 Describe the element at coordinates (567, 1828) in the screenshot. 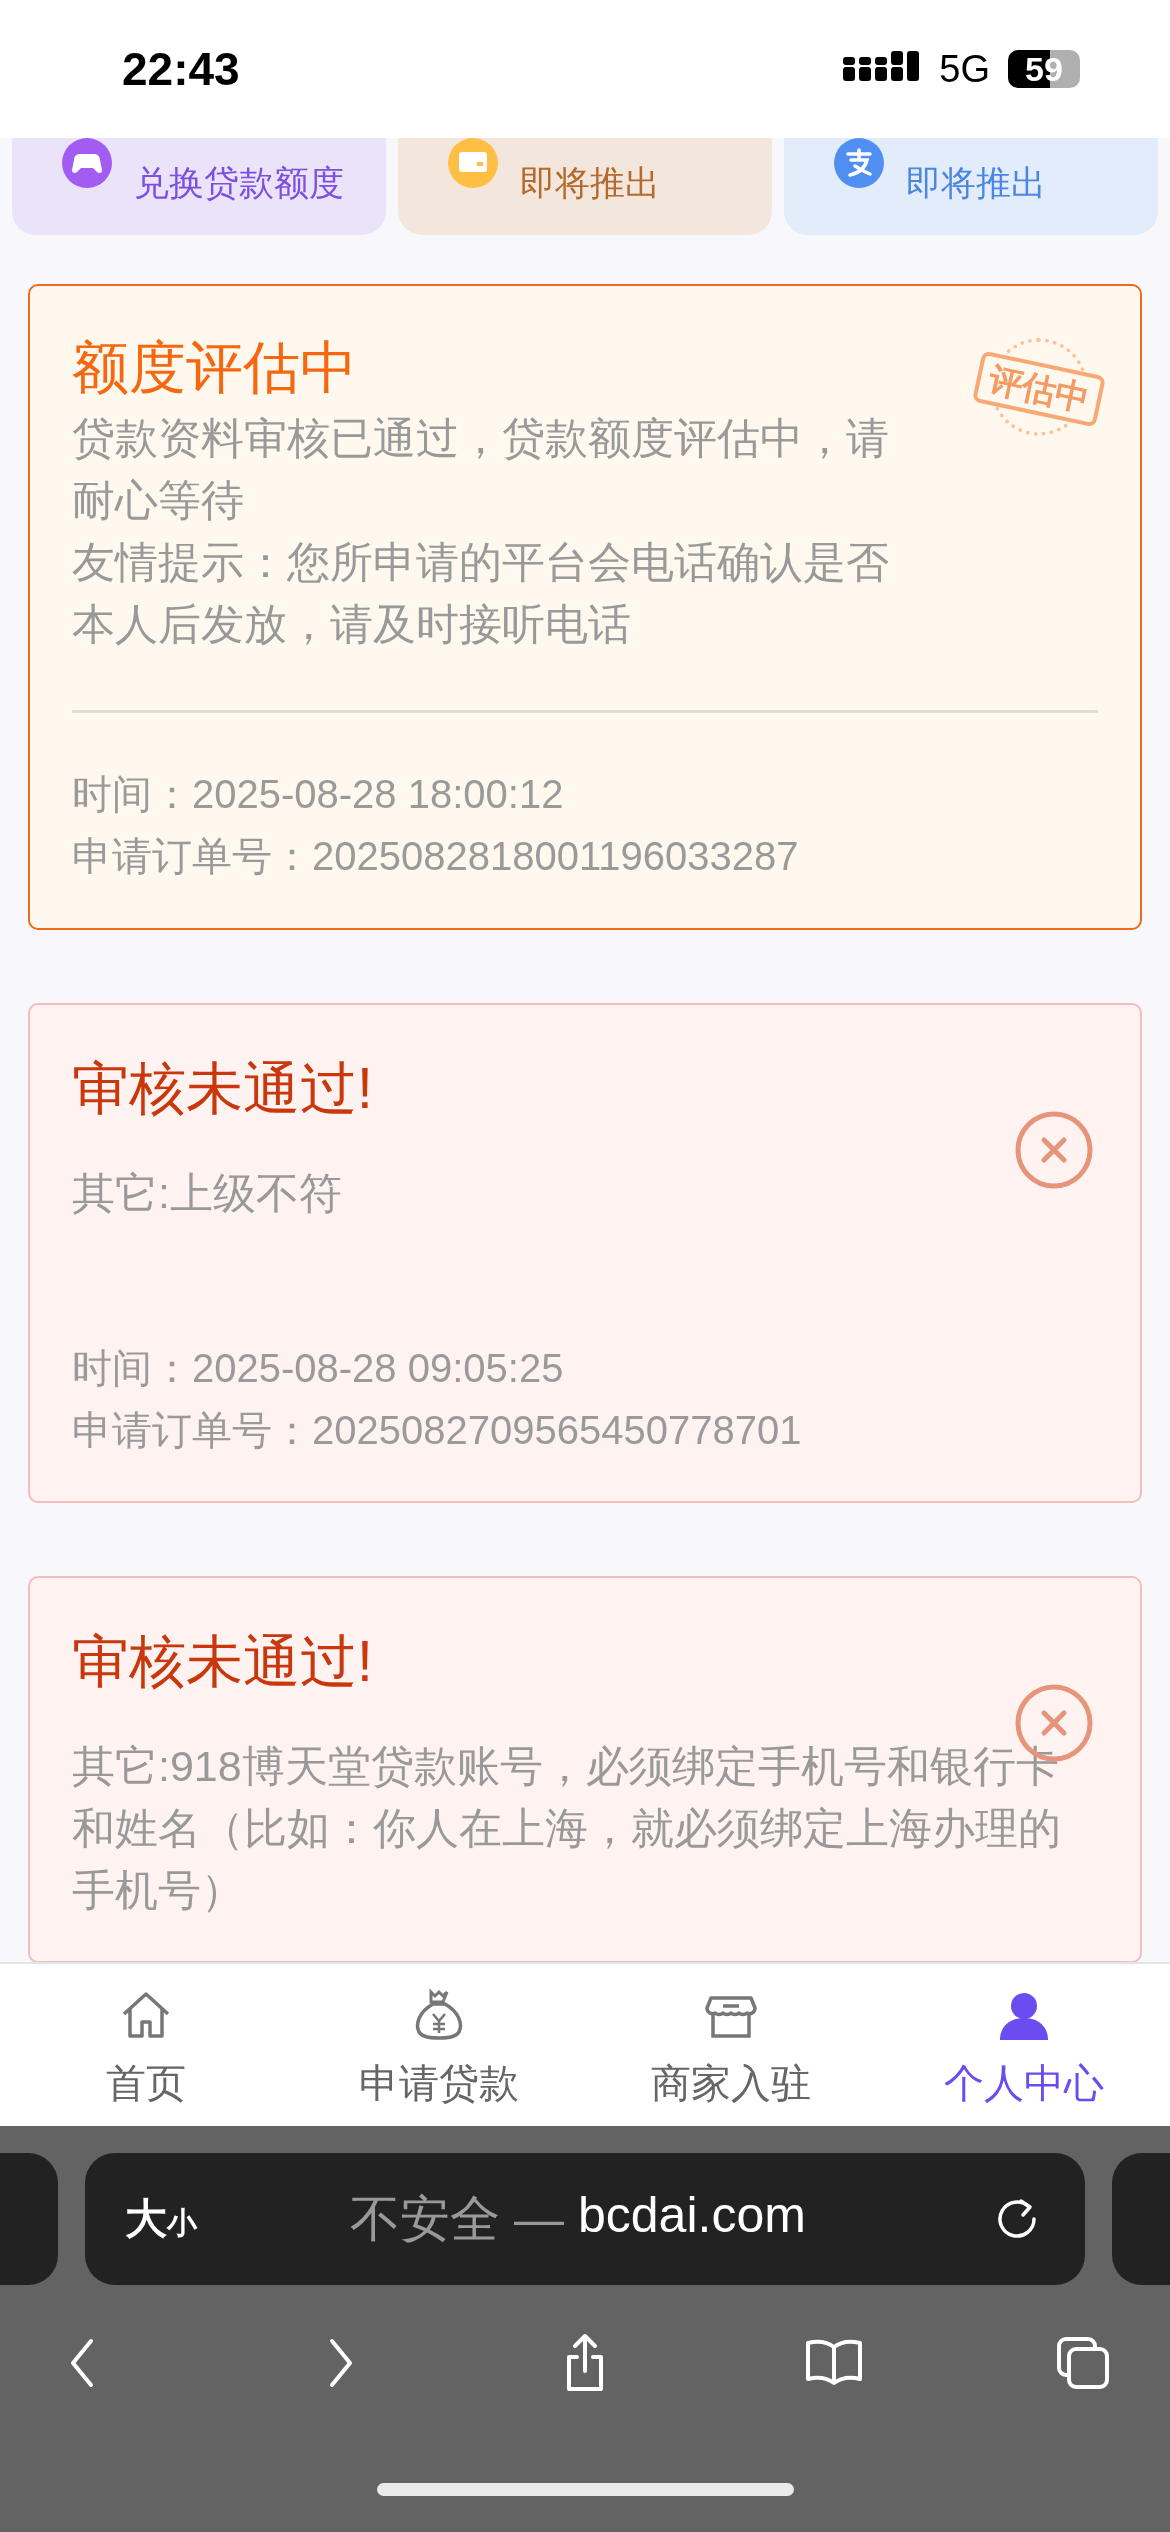

I see `record-message: 其它:918博天堂贷款账号，必须绑定手机号和银行卡和姓名（比如：你人在上海，就必须绑定上海办理的手机号）` at that location.